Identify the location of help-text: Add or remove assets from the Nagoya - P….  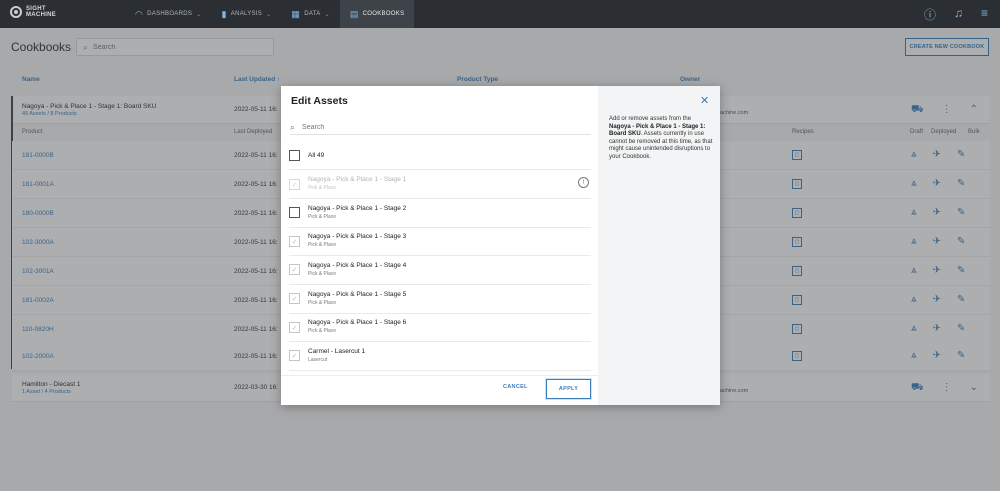
(661, 138).